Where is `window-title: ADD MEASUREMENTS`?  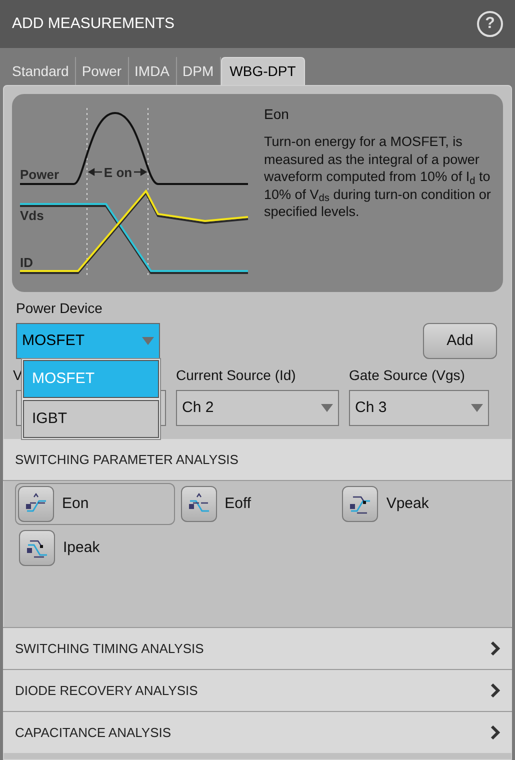 window-title: ADD MEASUREMENTS is located at coordinates (93, 24).